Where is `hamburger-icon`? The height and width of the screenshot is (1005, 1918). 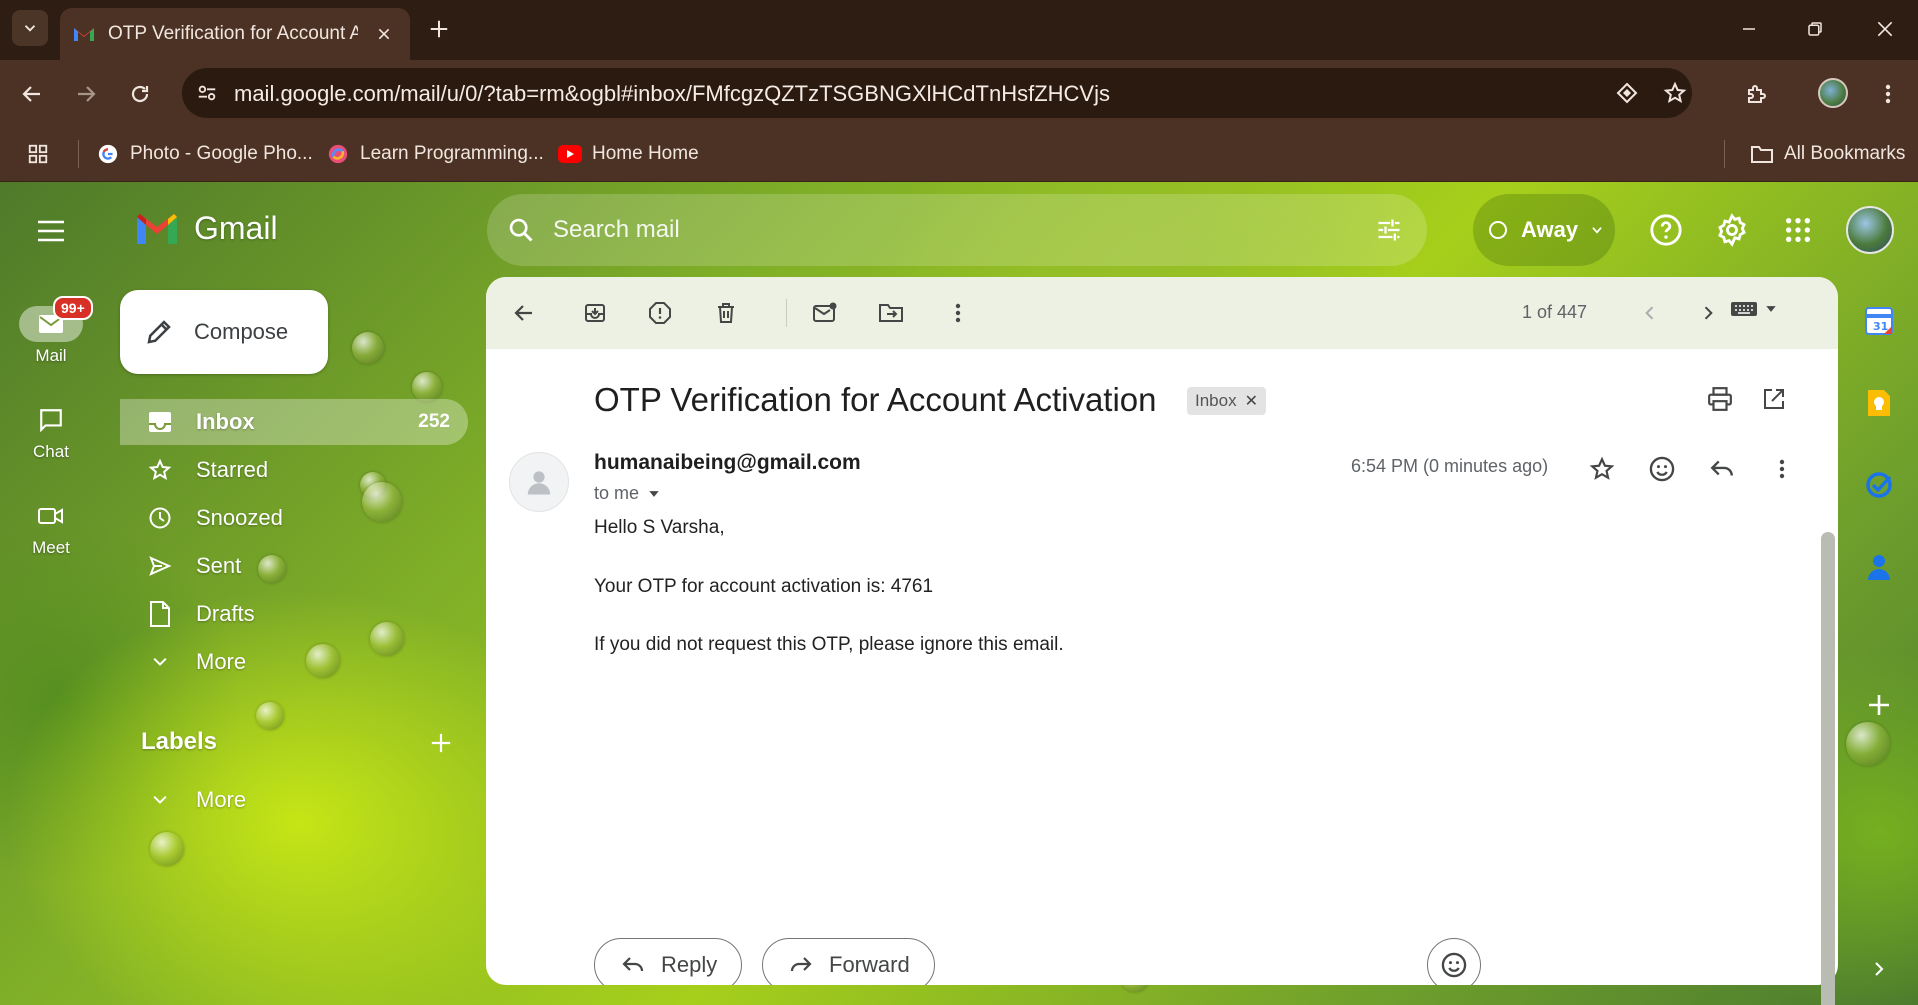
hamburger-icon is located at coordinates (51, 231).